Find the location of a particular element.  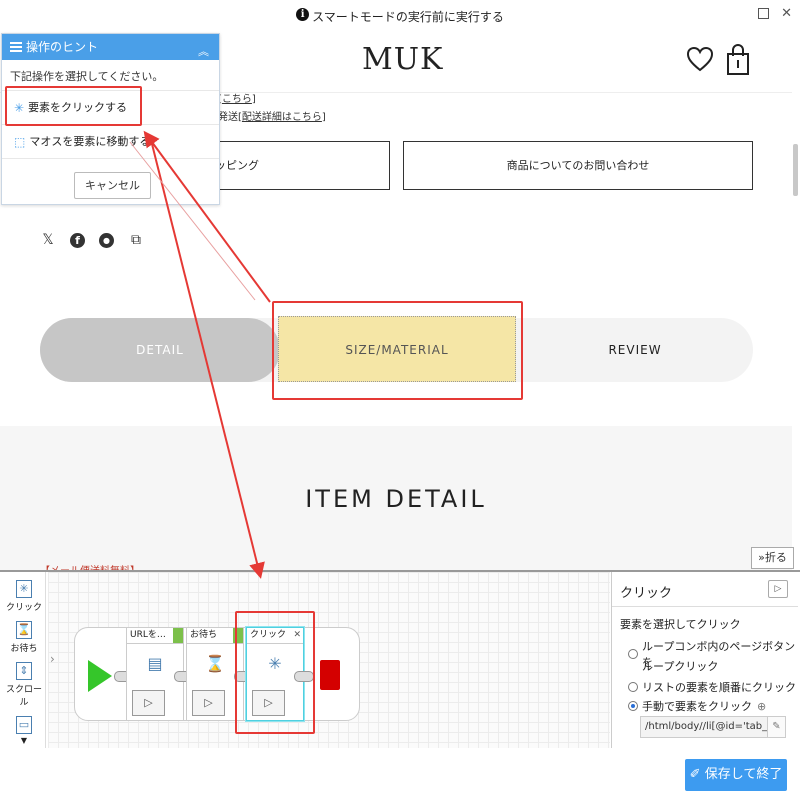

copy-link-icon: ⧉ is located at coordinates (136, 240).